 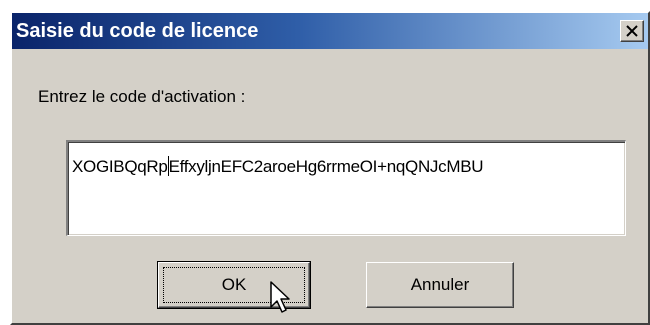 What do you see at coordinates (280, 297) in the screenshot?
I see `mouse-pointer-icon` at bounding box center [280, 297].